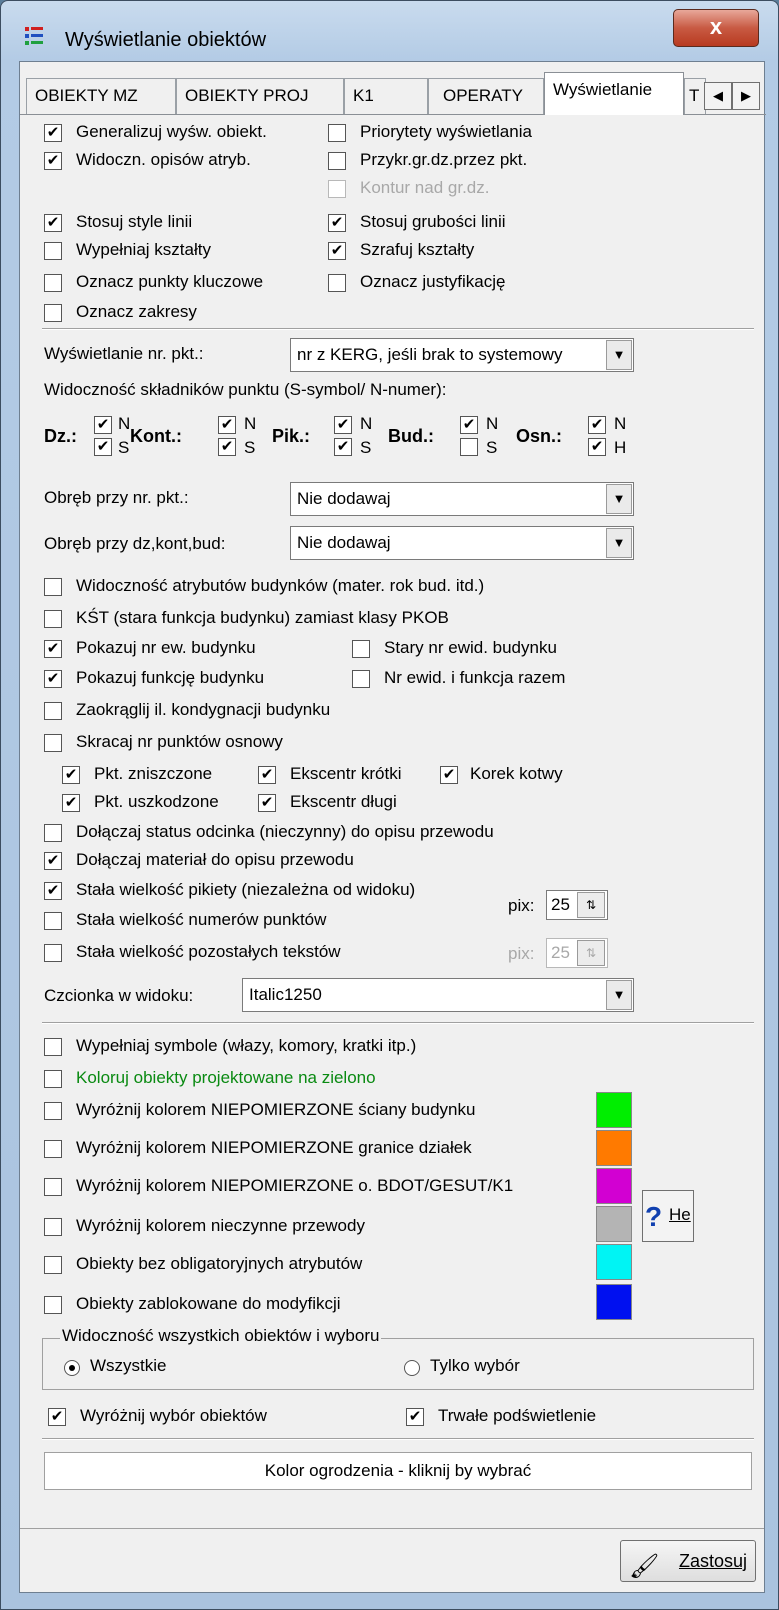  What do you see at coordinates (267, 775) in the screenshot?
I see `ecc-short-checkbox: ✔` at bounding box center [267, 775].